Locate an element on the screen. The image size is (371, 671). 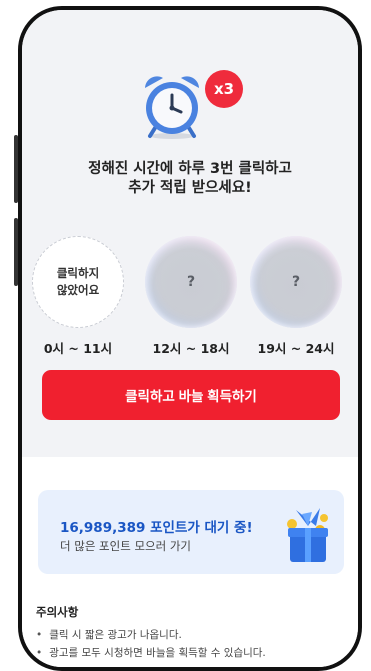
headline-line-2: 추가 적립 받으세요! is located at coordinates (190, 188).